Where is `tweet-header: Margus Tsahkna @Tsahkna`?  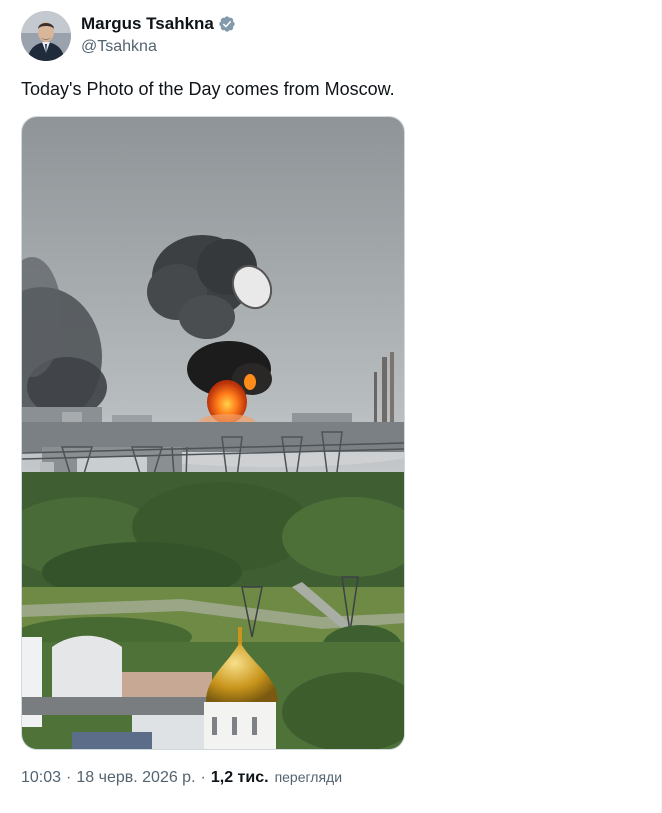
tweet-header: Margus Tsahkna @Tsahkna is located at coordinates (128, 36).